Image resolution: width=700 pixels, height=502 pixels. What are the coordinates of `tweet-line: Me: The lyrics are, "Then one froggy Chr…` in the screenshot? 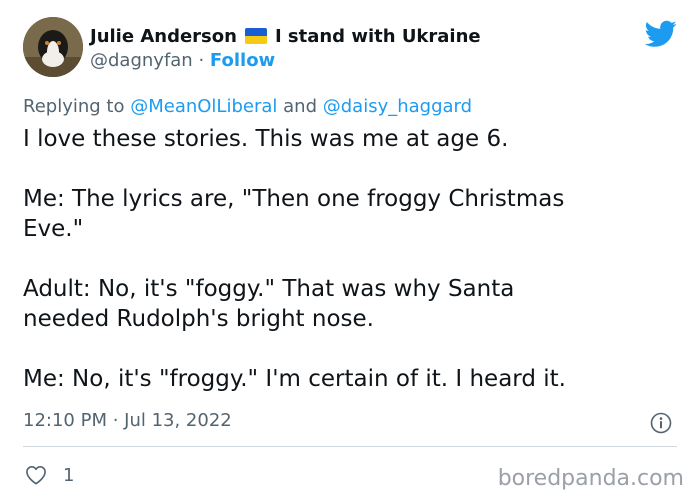 It's located at (294, 199).